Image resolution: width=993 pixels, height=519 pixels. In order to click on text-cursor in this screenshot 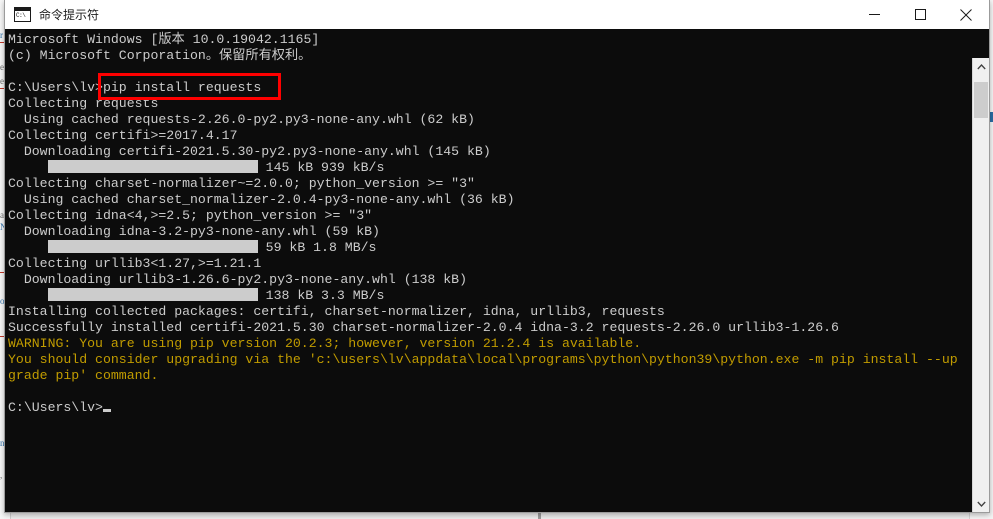, I will do `click(106, 410)`.